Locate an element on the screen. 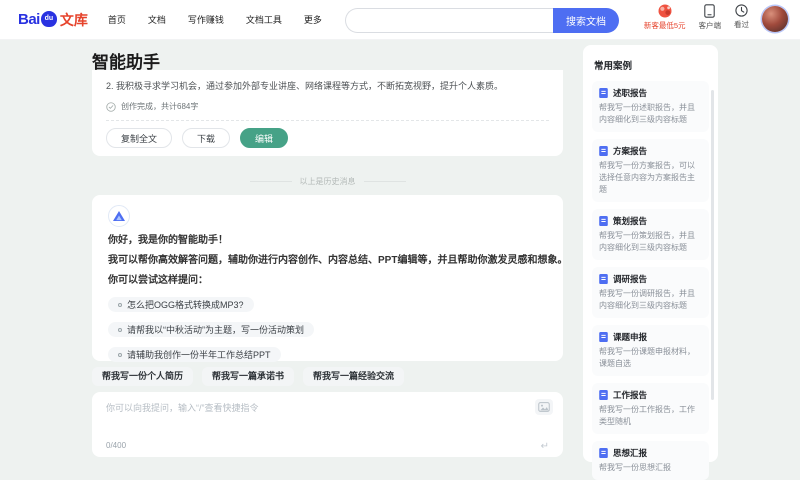  case-item-keti-shenbao: 课题申报 帮我写一份课题申报材料，课题自选 is located at coordinates (650, 350).